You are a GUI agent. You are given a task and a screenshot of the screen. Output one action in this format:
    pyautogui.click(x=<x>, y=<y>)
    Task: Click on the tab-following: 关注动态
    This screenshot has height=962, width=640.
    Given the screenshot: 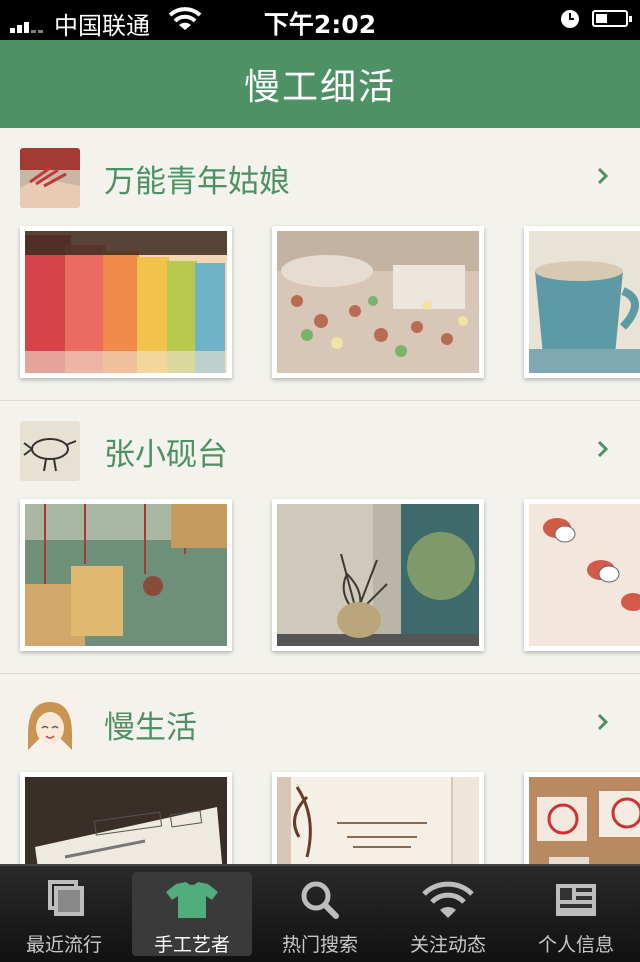 What is the action you would take?
    pyautogui.click(x=448, y=914)
    